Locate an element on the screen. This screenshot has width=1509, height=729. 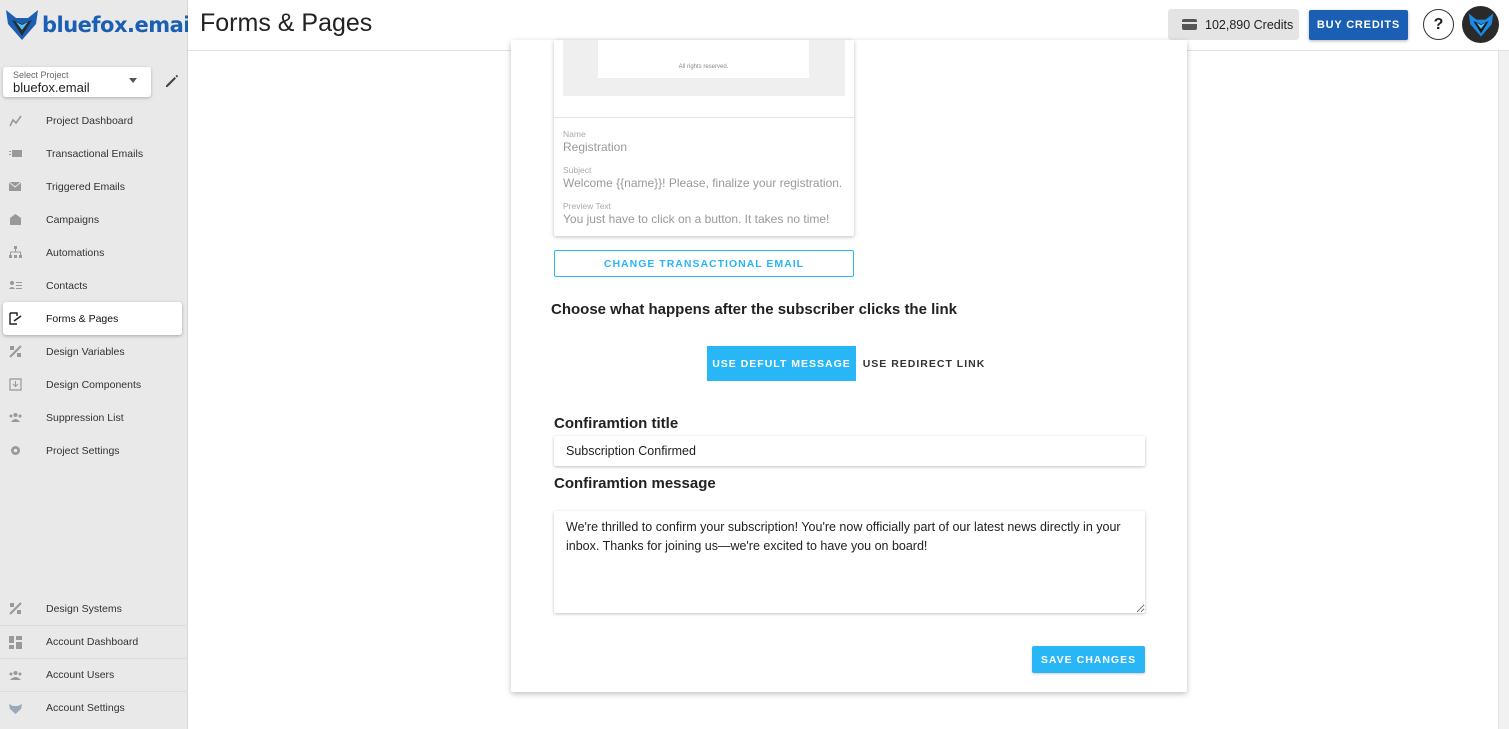
email-name: Name Registration is located at coordinates (595, 142).